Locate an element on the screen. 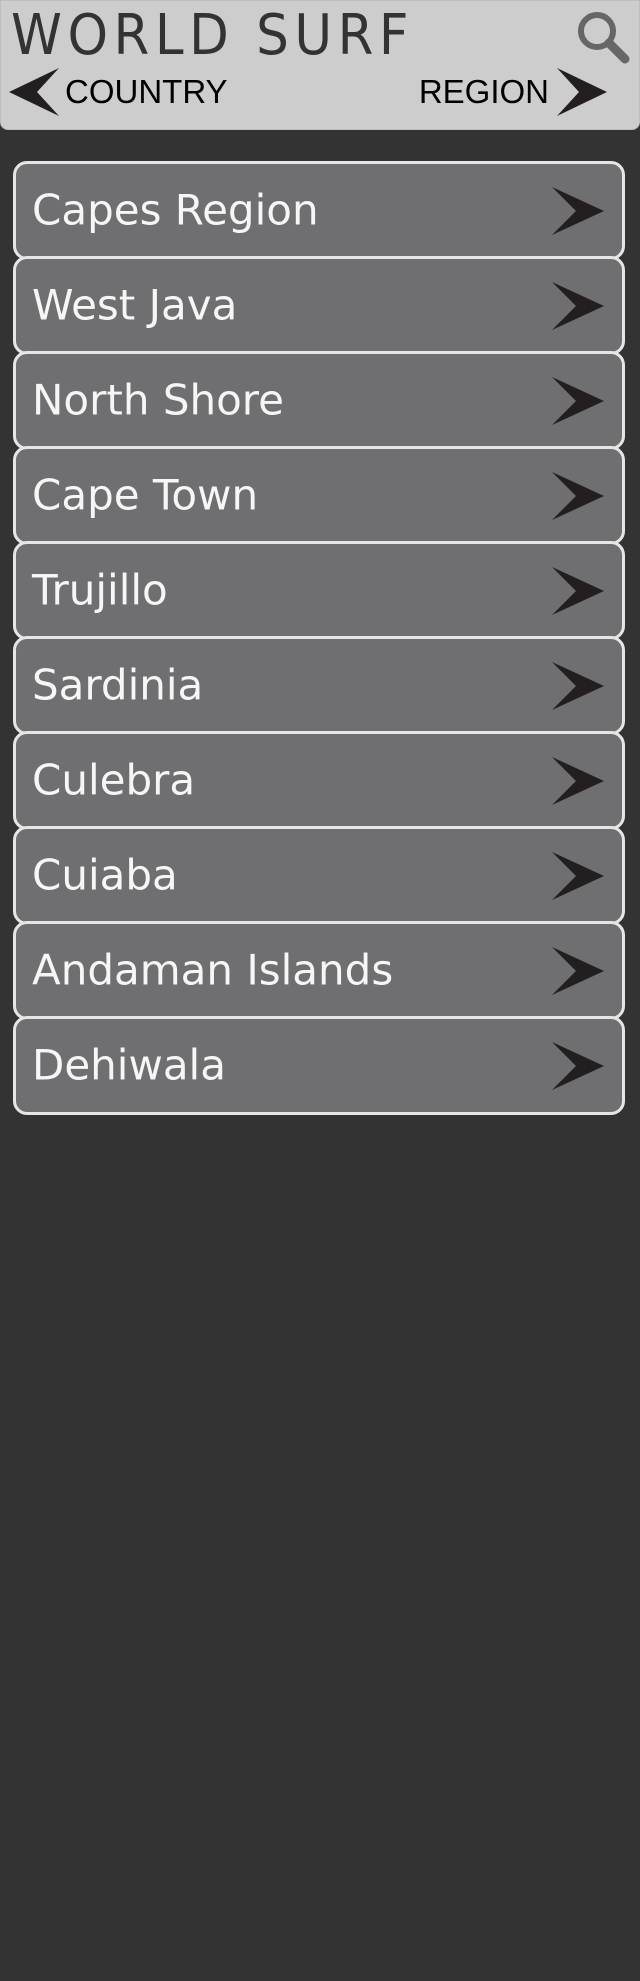 This screenshot has height=1981, width=640. list-item-label: Sardinia is located at coordinates (118, 685).